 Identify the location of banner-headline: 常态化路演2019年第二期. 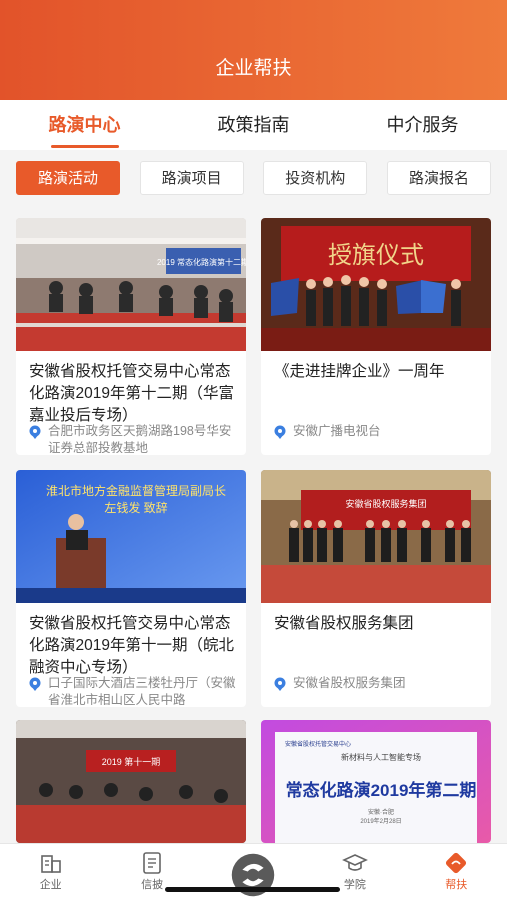
(381, 790).